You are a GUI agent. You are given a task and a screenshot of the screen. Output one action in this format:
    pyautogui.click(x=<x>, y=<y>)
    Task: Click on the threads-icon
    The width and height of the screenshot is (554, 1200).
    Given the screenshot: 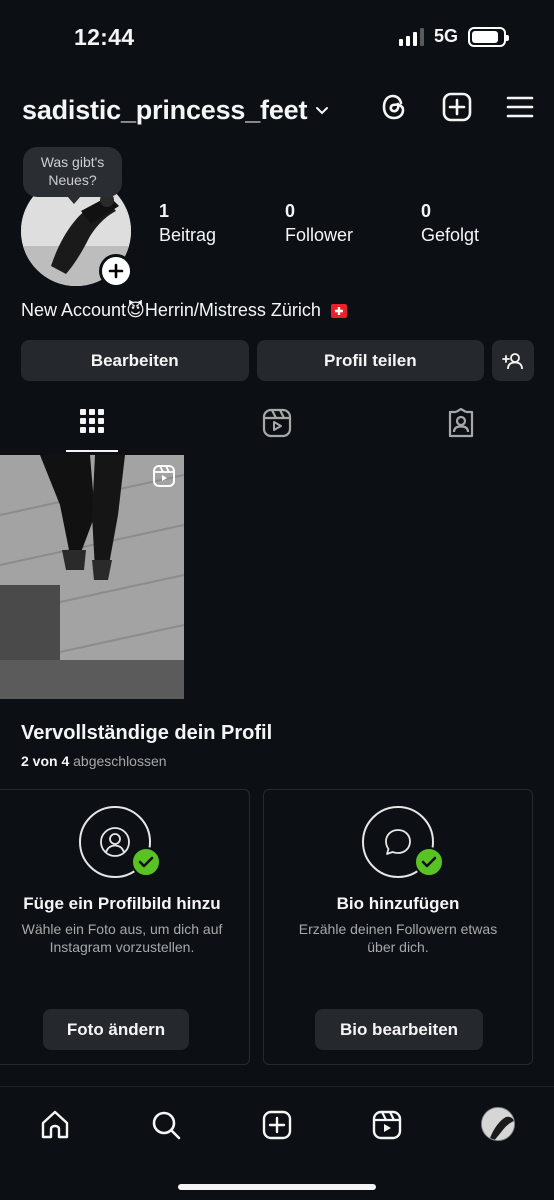 What is the action you would take?
    pyautogui.click(x=394, y=107)
    